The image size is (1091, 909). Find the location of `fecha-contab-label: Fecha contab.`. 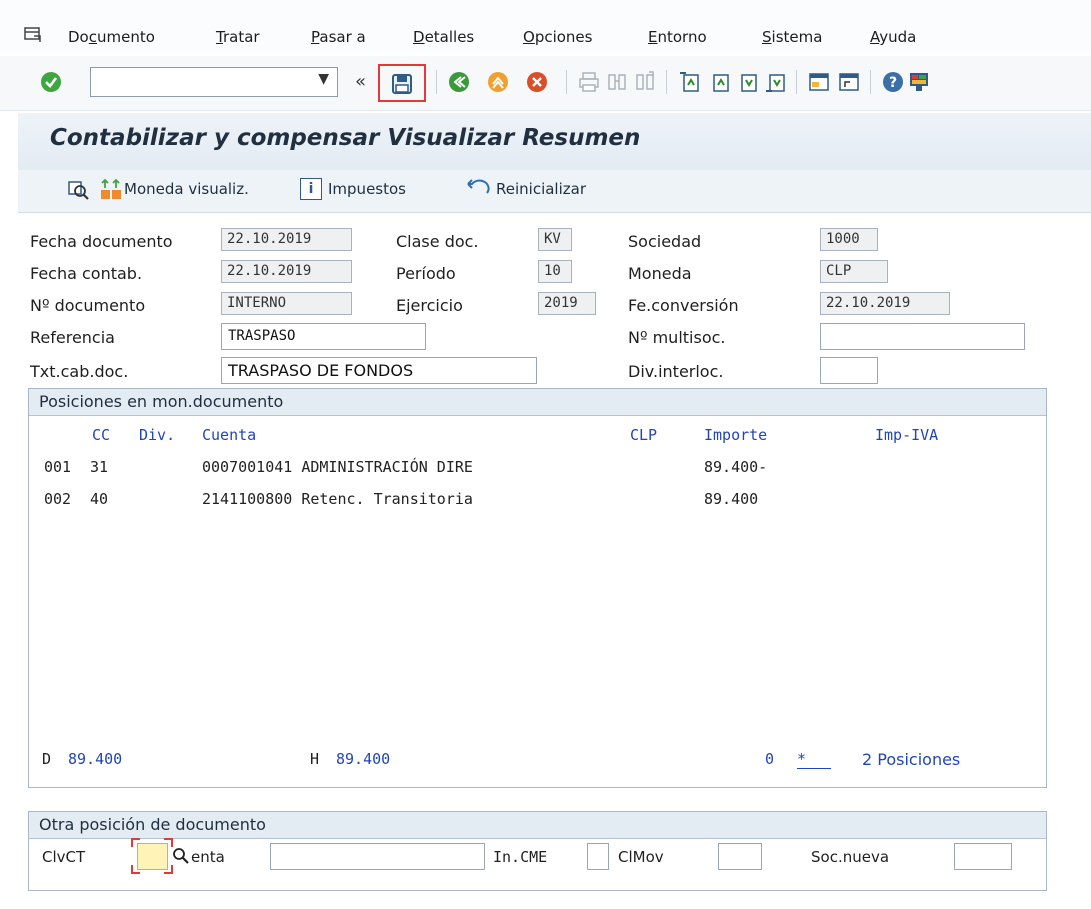

fecha-contab-label: Fecha contab. is located at coordinates (86, 273).